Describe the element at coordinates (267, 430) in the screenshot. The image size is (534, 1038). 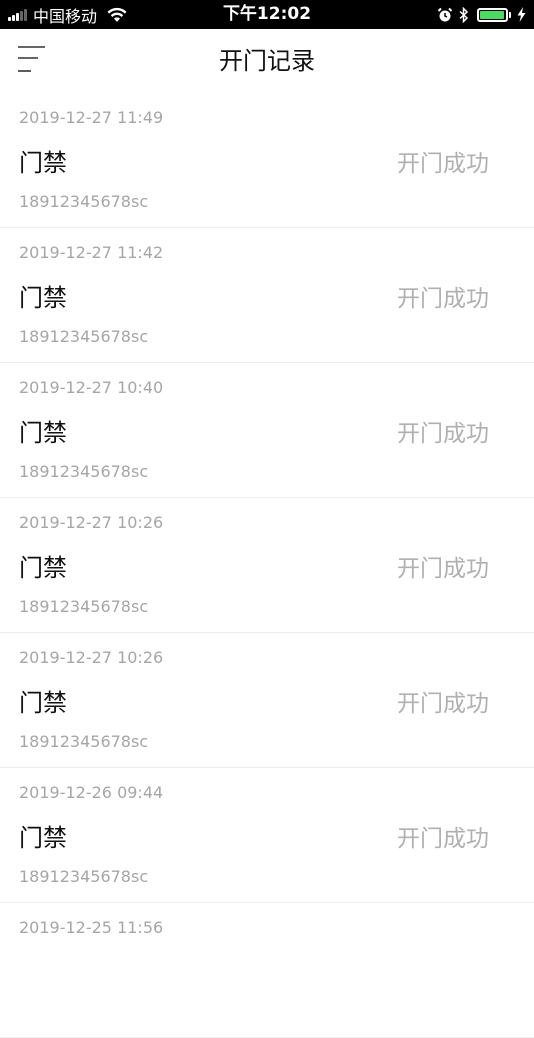
I see `record-row: 2019-12-27 10:40 门禁 开门成功 18912345678sc` at that location.